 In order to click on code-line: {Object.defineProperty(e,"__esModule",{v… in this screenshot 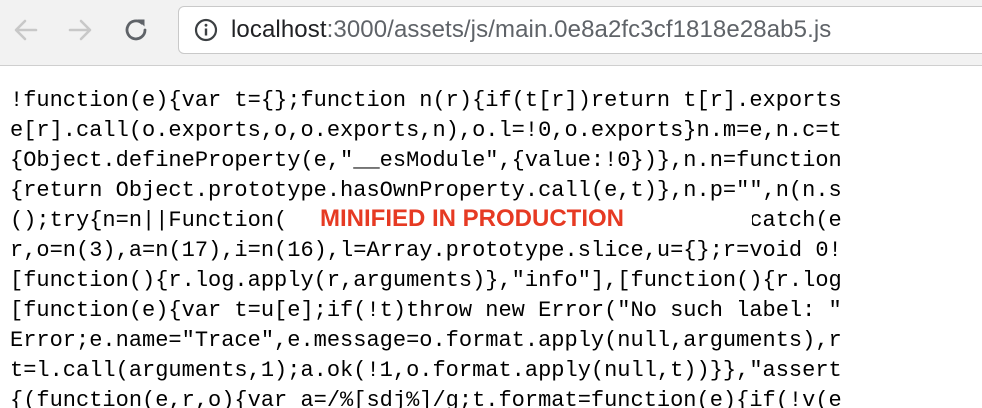, I will do `click(426, 160)`.